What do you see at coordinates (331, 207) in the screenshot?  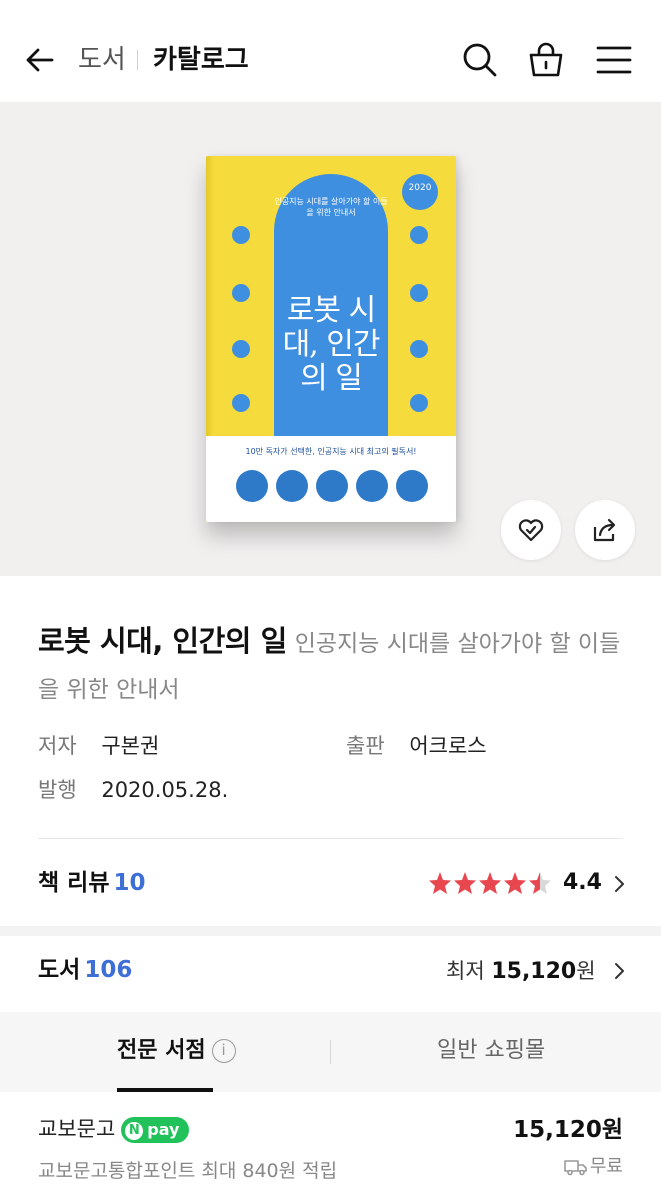 I see `cover-subtitle: 인공지능 시대를 살아가야 할 이들을 위한 안내서` at bounding box center [331, 207].